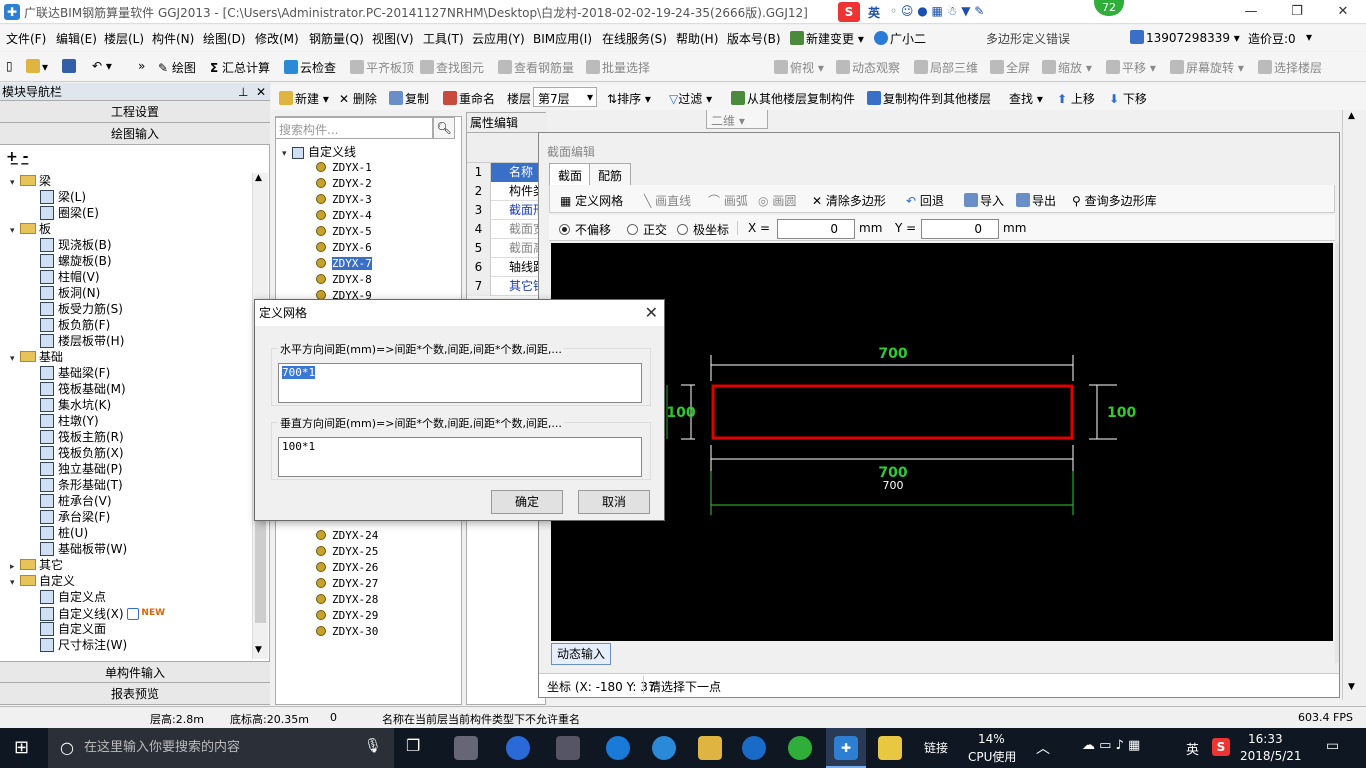 The width and height of the screenshot is (1366, 768). What do you see at coordinates (754, 38) in the screenshot?
I see `menu-version: 版本号(B)` at bounding box center [754, 38].